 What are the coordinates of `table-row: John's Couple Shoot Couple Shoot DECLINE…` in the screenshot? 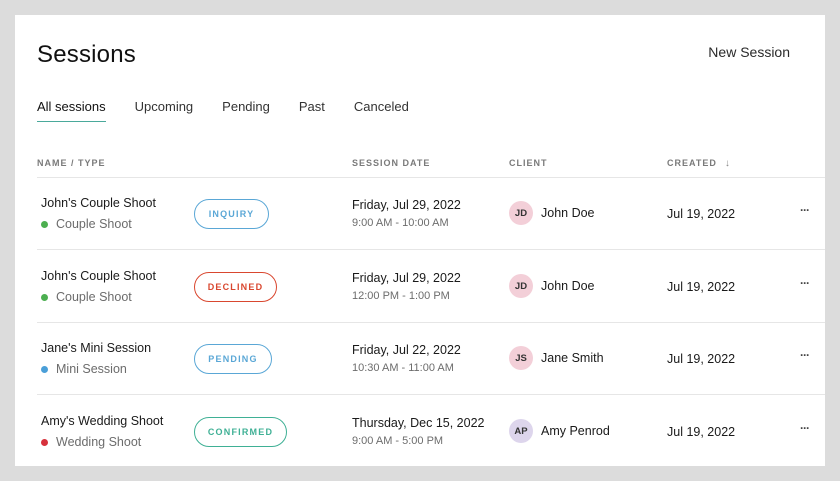 It's located at (431, 286).